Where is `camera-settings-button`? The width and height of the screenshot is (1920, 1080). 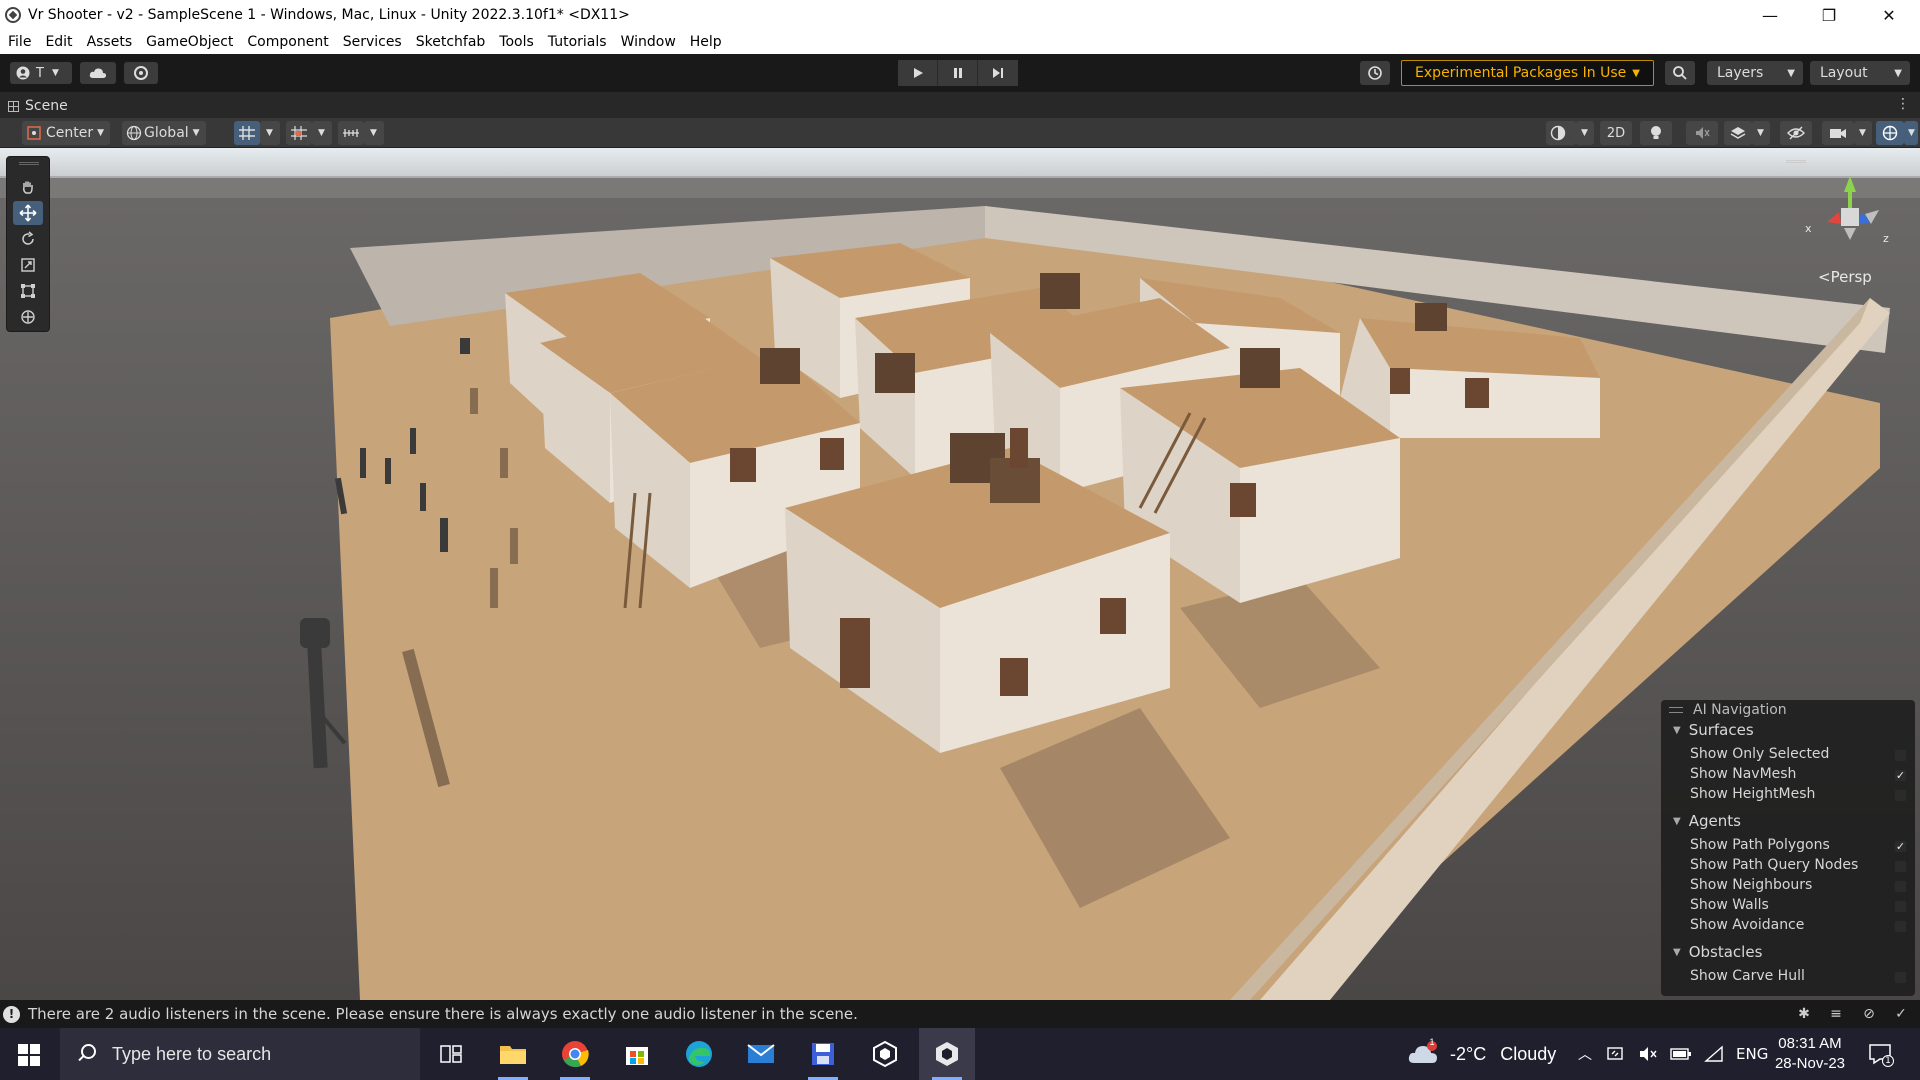 camera-settings-button is located at coordinates (1838, 133).